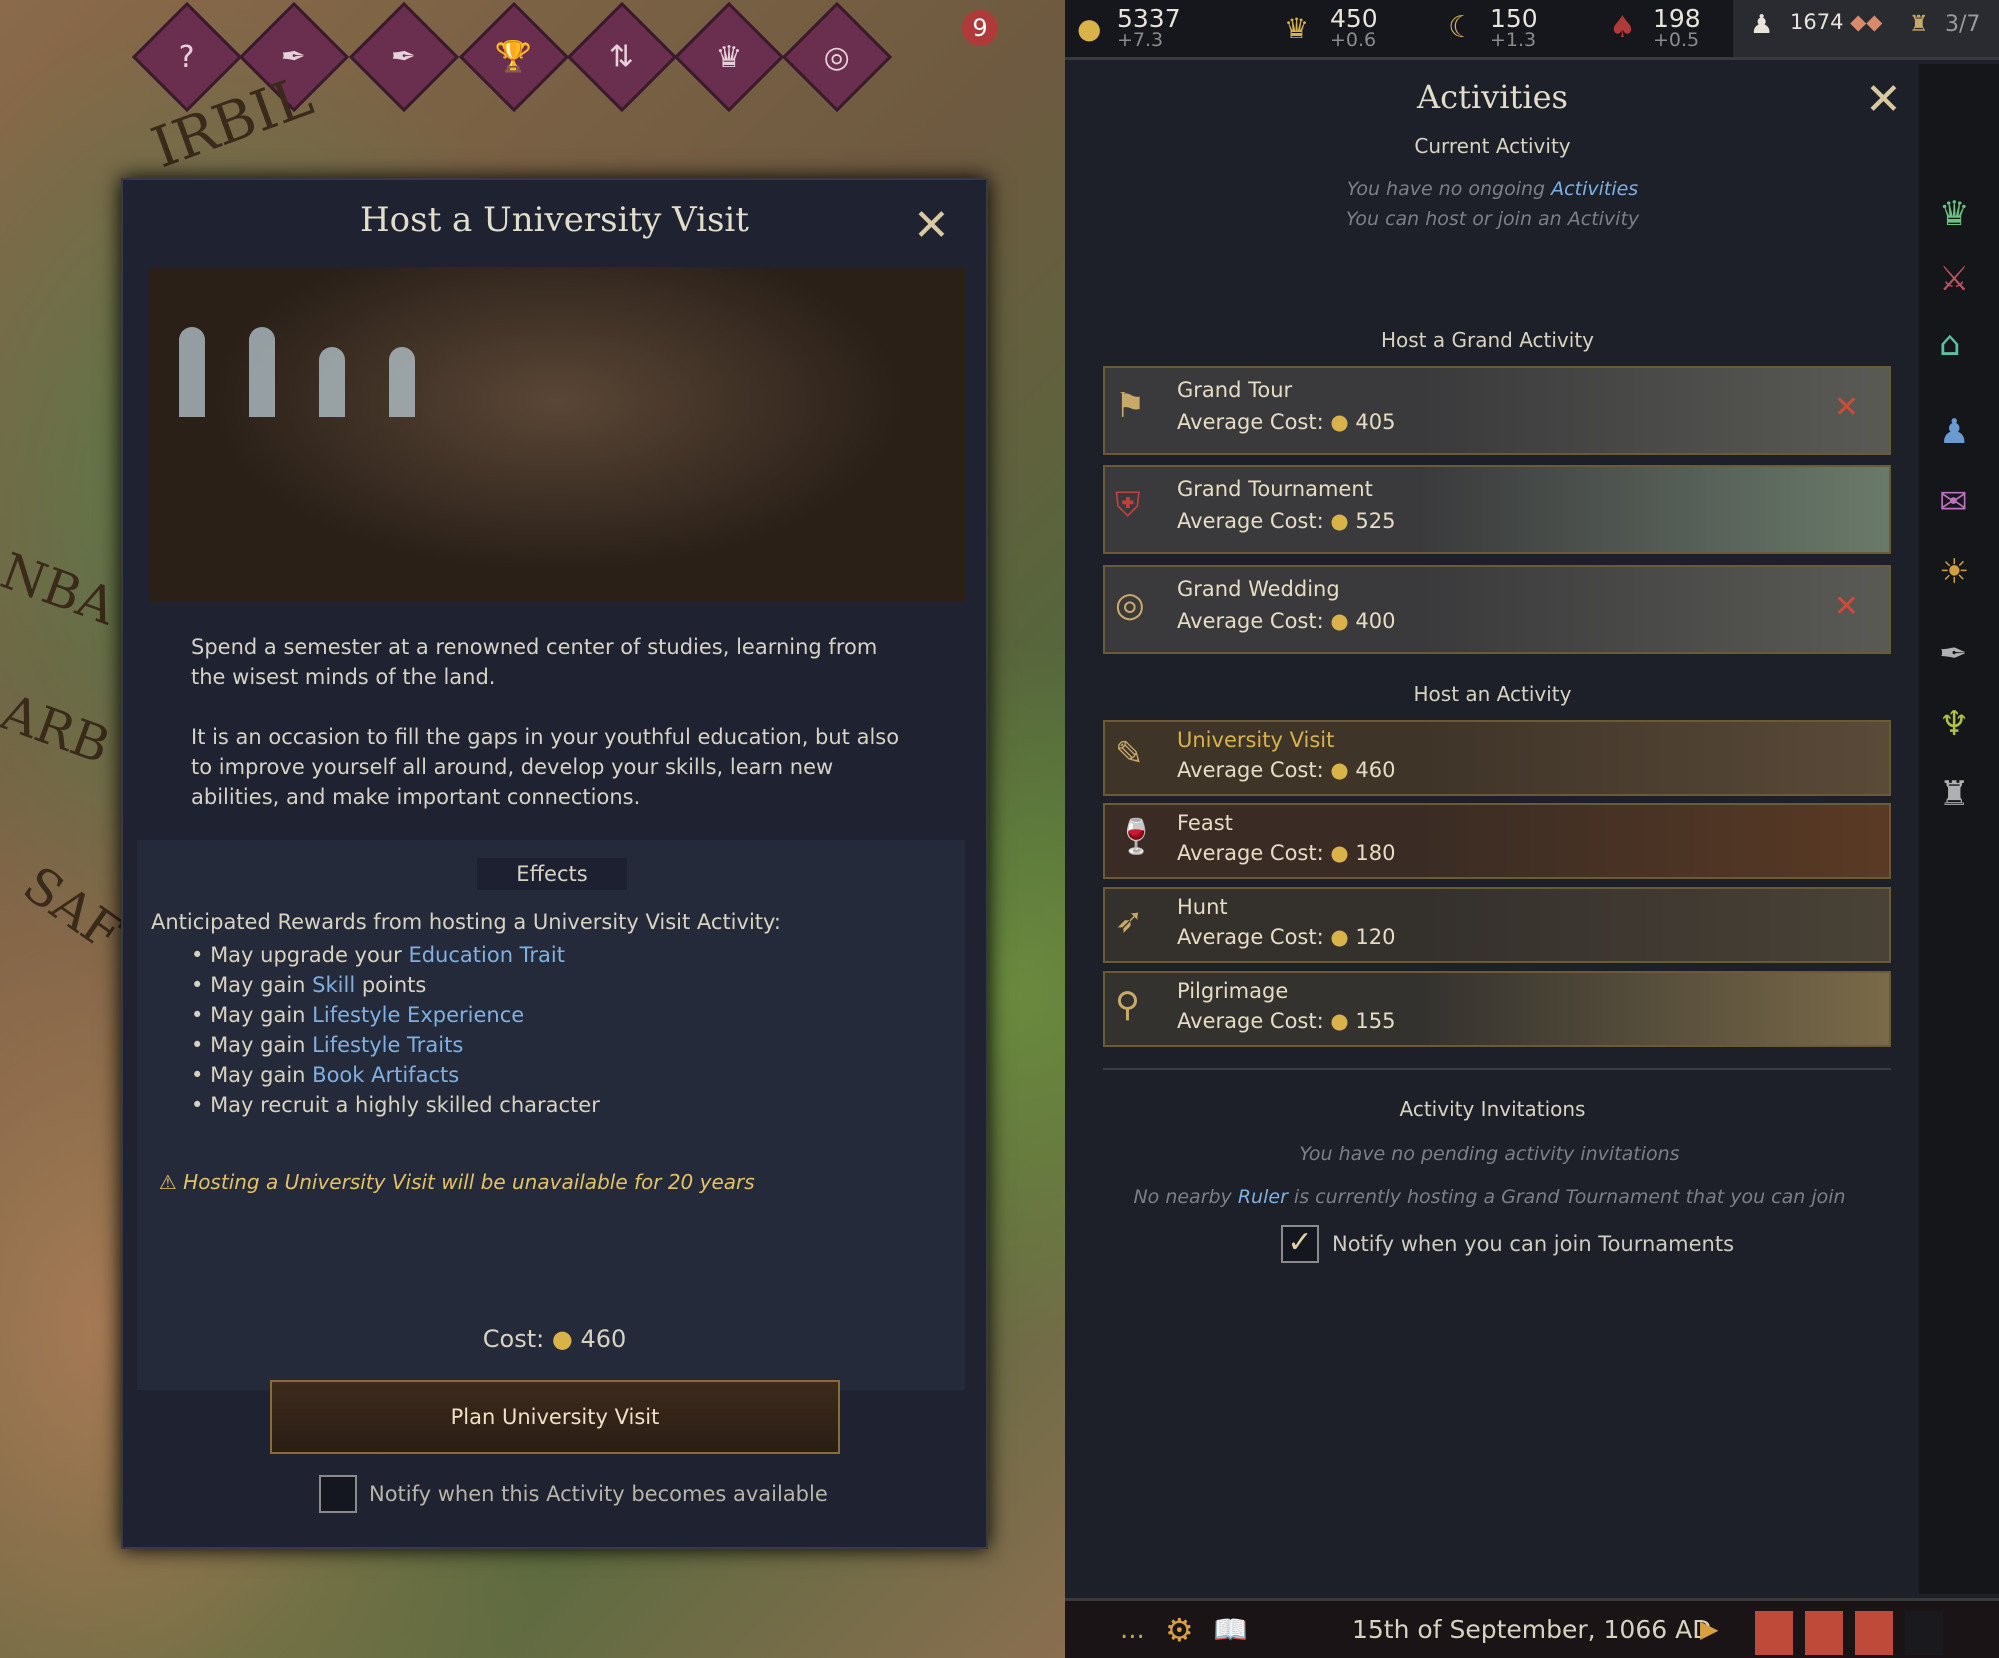 The image size is (1999, 1658). I want to click on court-icon: ♟, so click(1954, 432).